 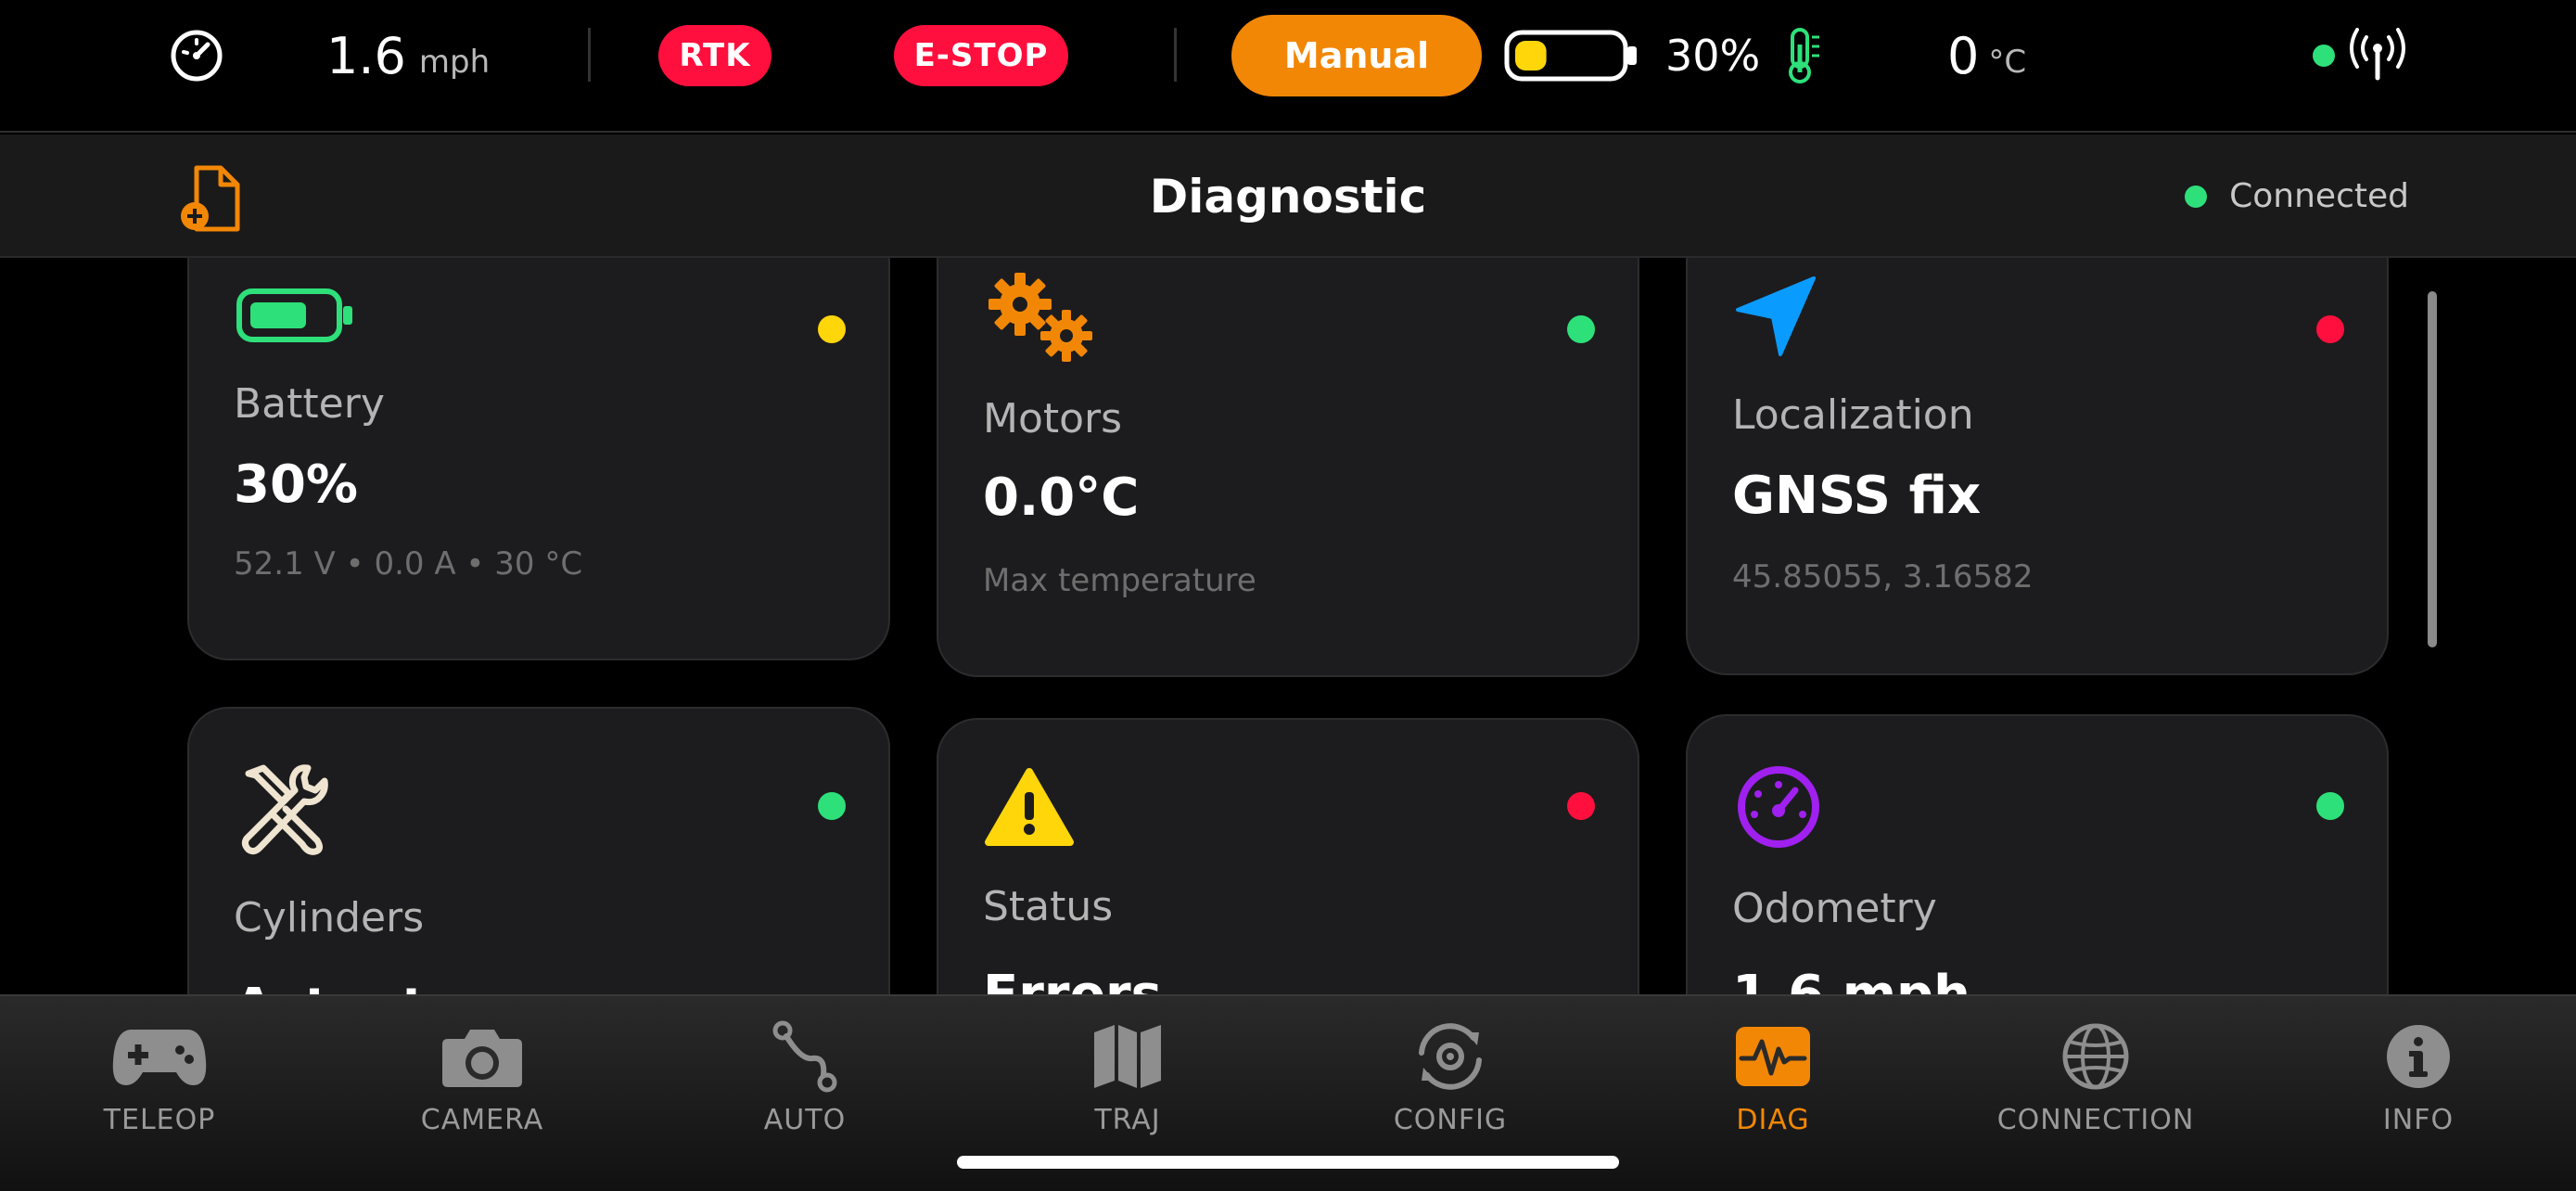 What do you see at coordinates (1053, 418) in the screenshot?
I see `card-title: Motors` at bounding box center [1053, 418].